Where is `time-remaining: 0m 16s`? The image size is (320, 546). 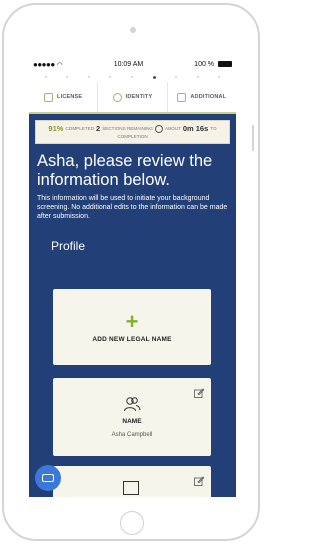 time-remaining: 0m 16s is located at coordinates (195, 129).